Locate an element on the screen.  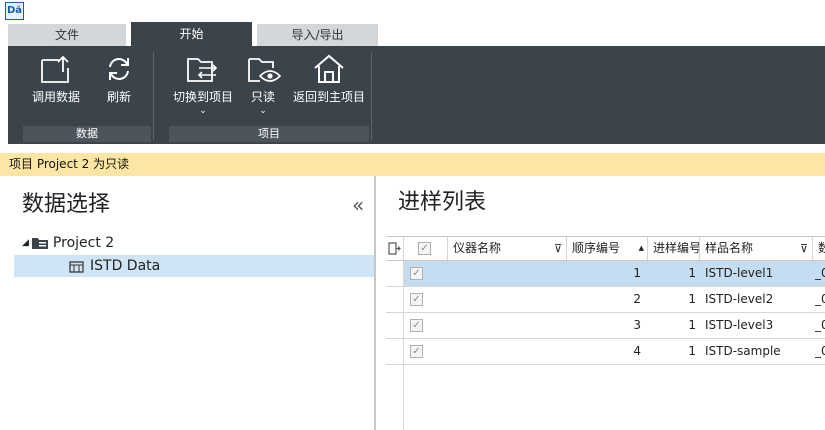
cell-sample-name: ISTD-sample is located at coordinates (743, 351).